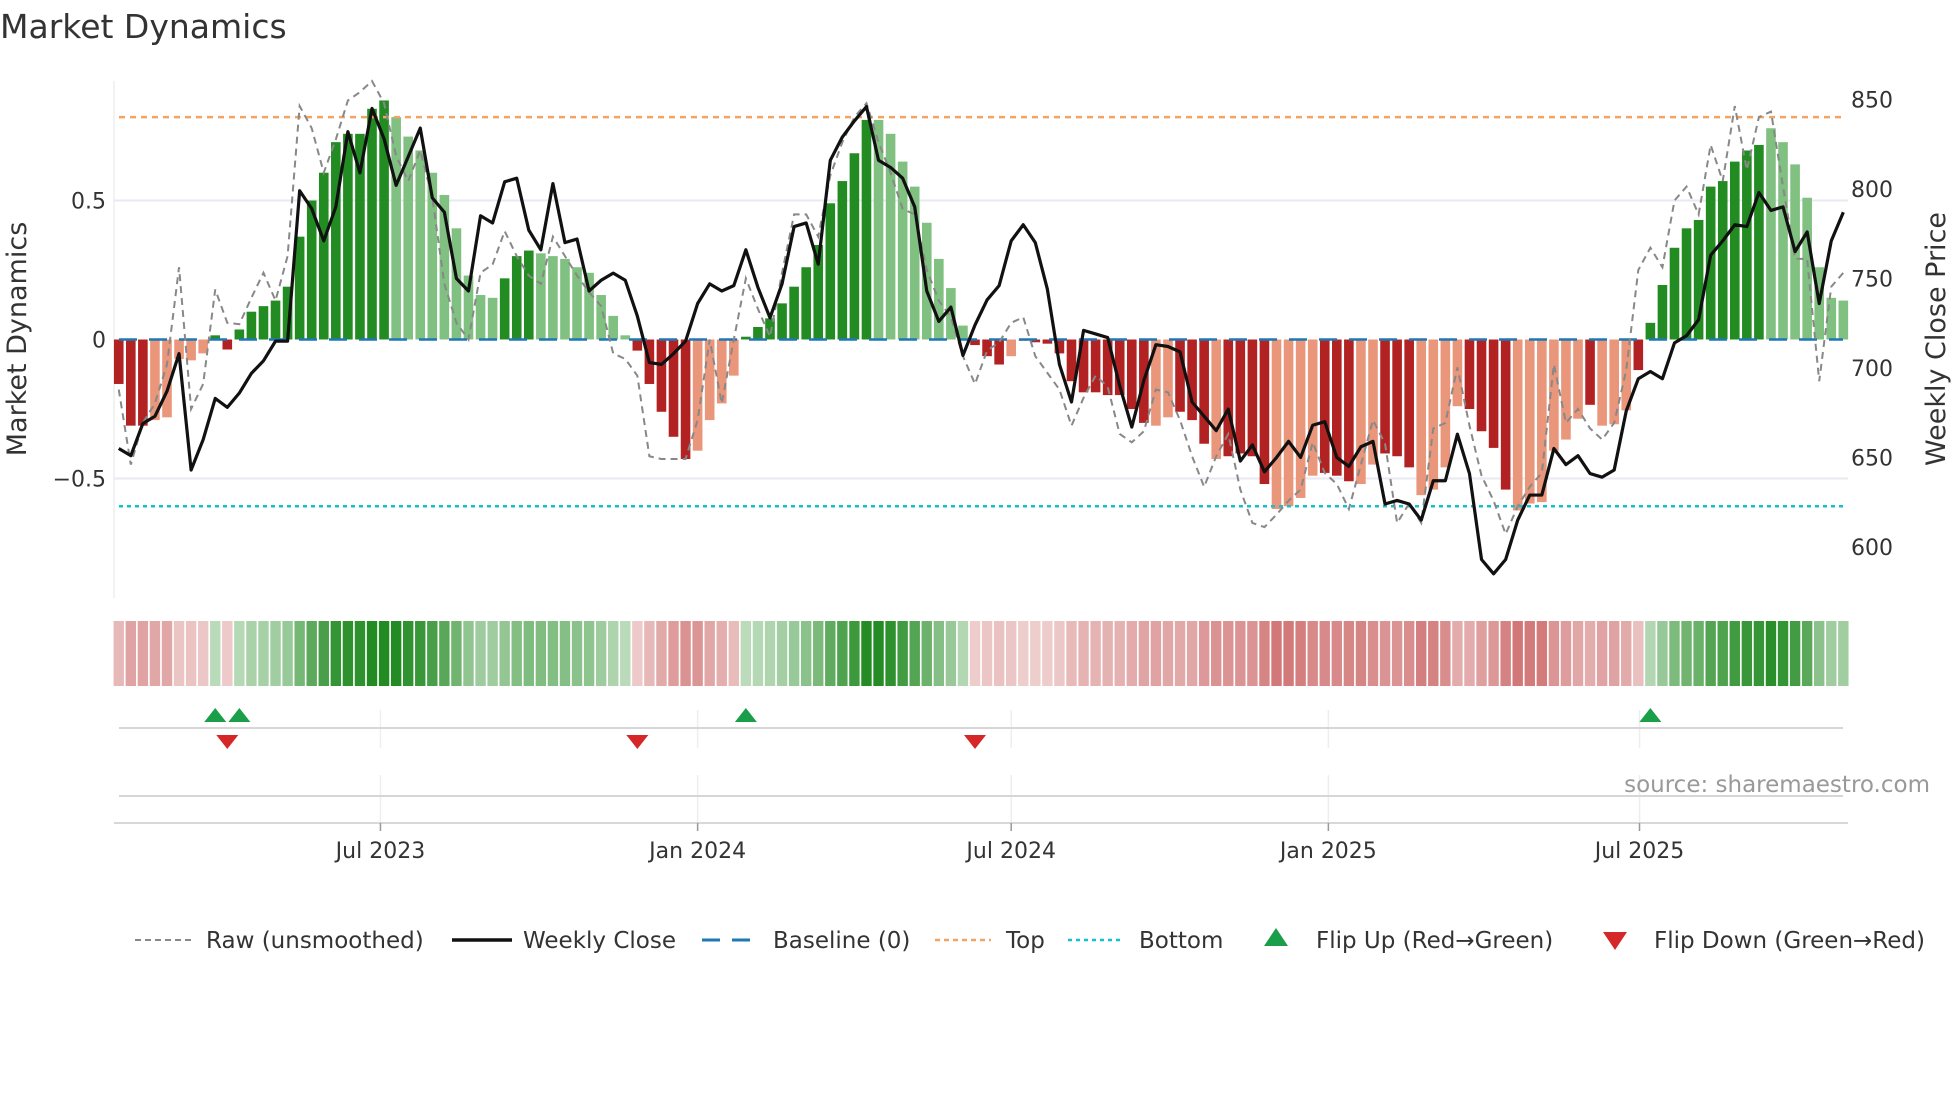 The image size is (1960, 1106). Describe the element at coordinates (1872, 458) in the screenshot. I see `right-y-tick-label: 650` at that location.